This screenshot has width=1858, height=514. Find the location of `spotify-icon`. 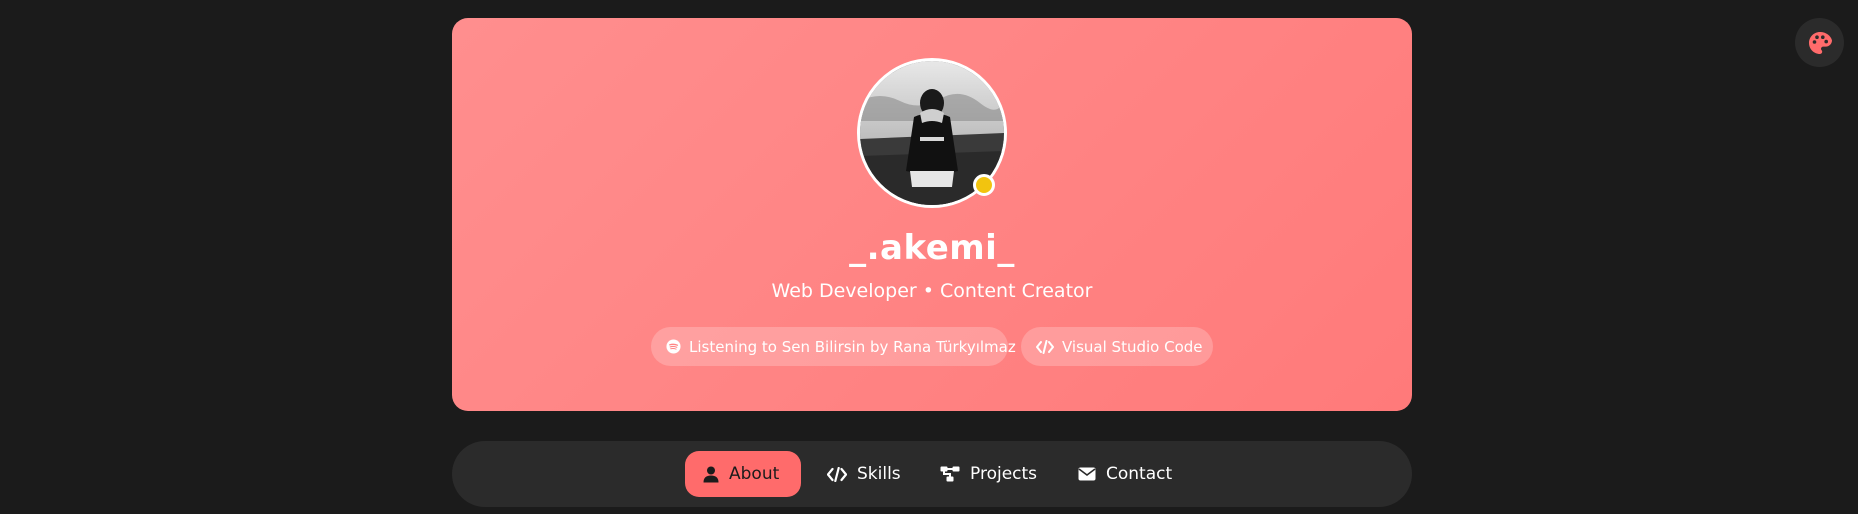

spotify-icon is located at coordinates (673, 346).